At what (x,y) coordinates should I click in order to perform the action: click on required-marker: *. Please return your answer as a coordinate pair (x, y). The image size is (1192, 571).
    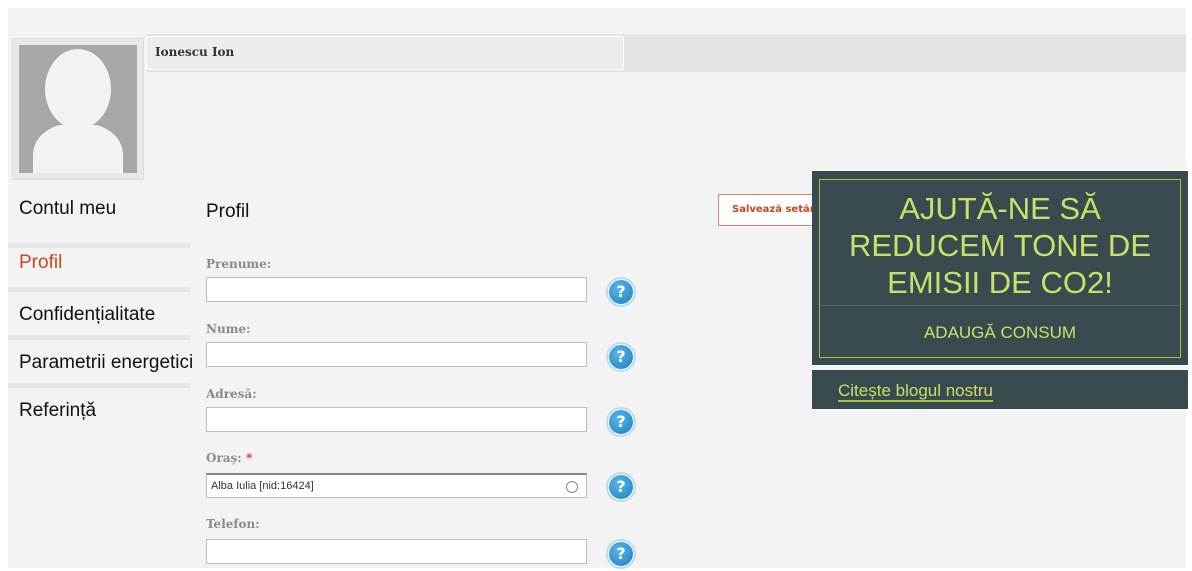
    Looking at the image, I should click on (249, 458).